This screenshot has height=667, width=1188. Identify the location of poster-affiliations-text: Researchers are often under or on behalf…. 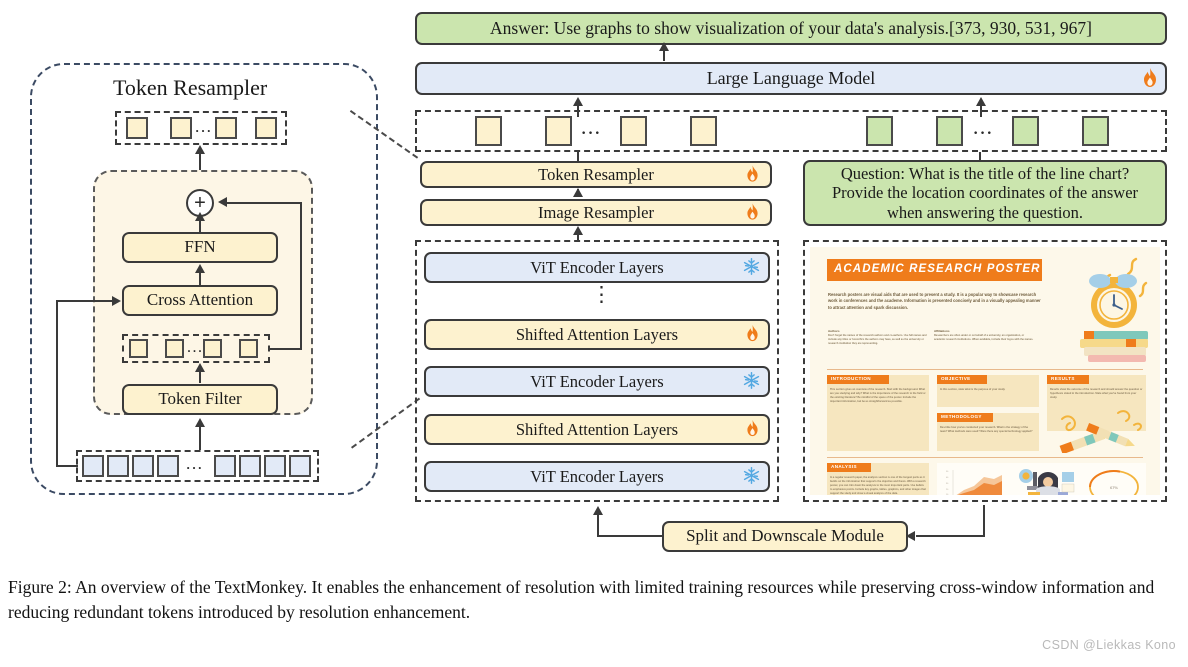
(984, 337).